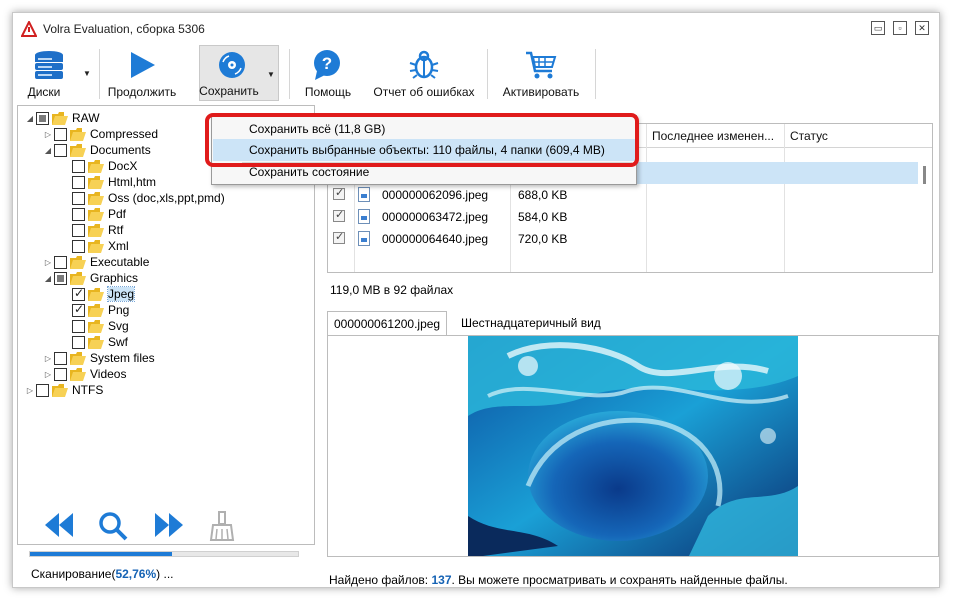 The width and height of the screenshot is (954, 603). Describe the element at coordinates (239, 73) in the screenshot. I see `save-button: ▼ Сохранить` at that location.